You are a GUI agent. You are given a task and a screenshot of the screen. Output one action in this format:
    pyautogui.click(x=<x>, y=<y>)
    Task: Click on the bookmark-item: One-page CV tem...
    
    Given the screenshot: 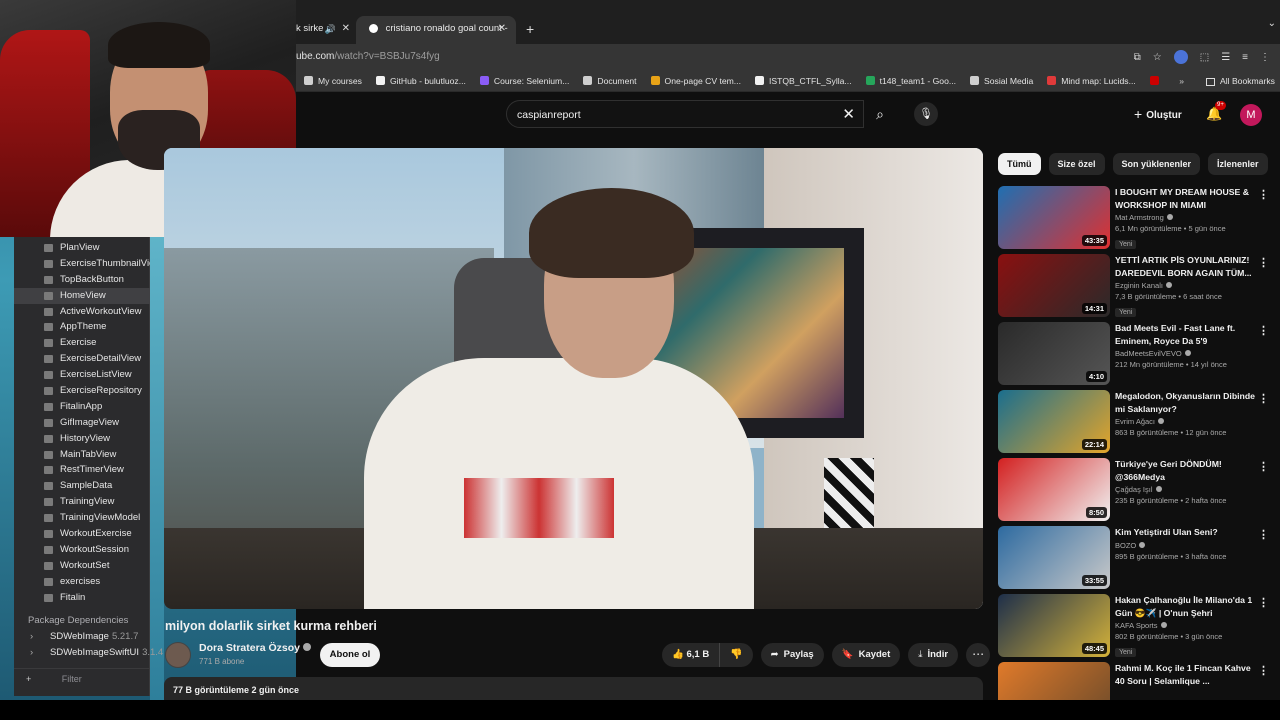 What is the action you would take?
    pyautogui.click(x=695, y=81)
    